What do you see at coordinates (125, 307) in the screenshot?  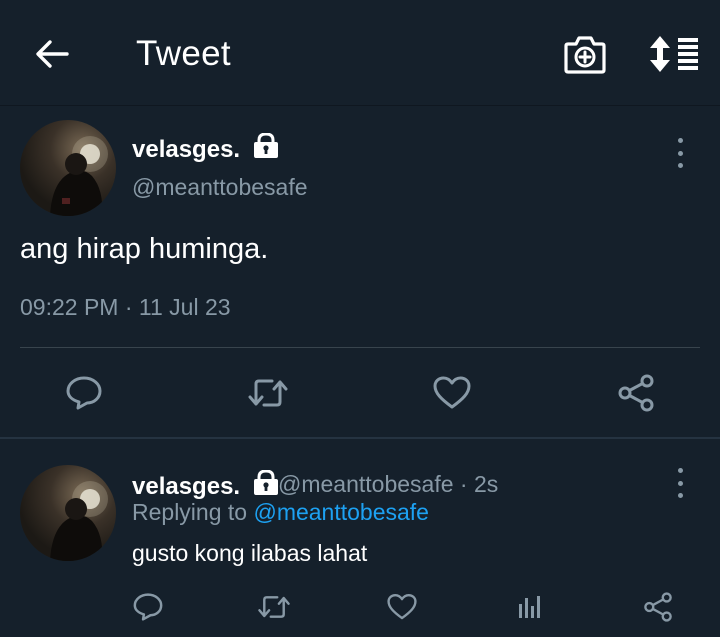 I see `tweet-timestamp: 09:22 PM · 11 Jul 23` at bounding box center [125, 307].